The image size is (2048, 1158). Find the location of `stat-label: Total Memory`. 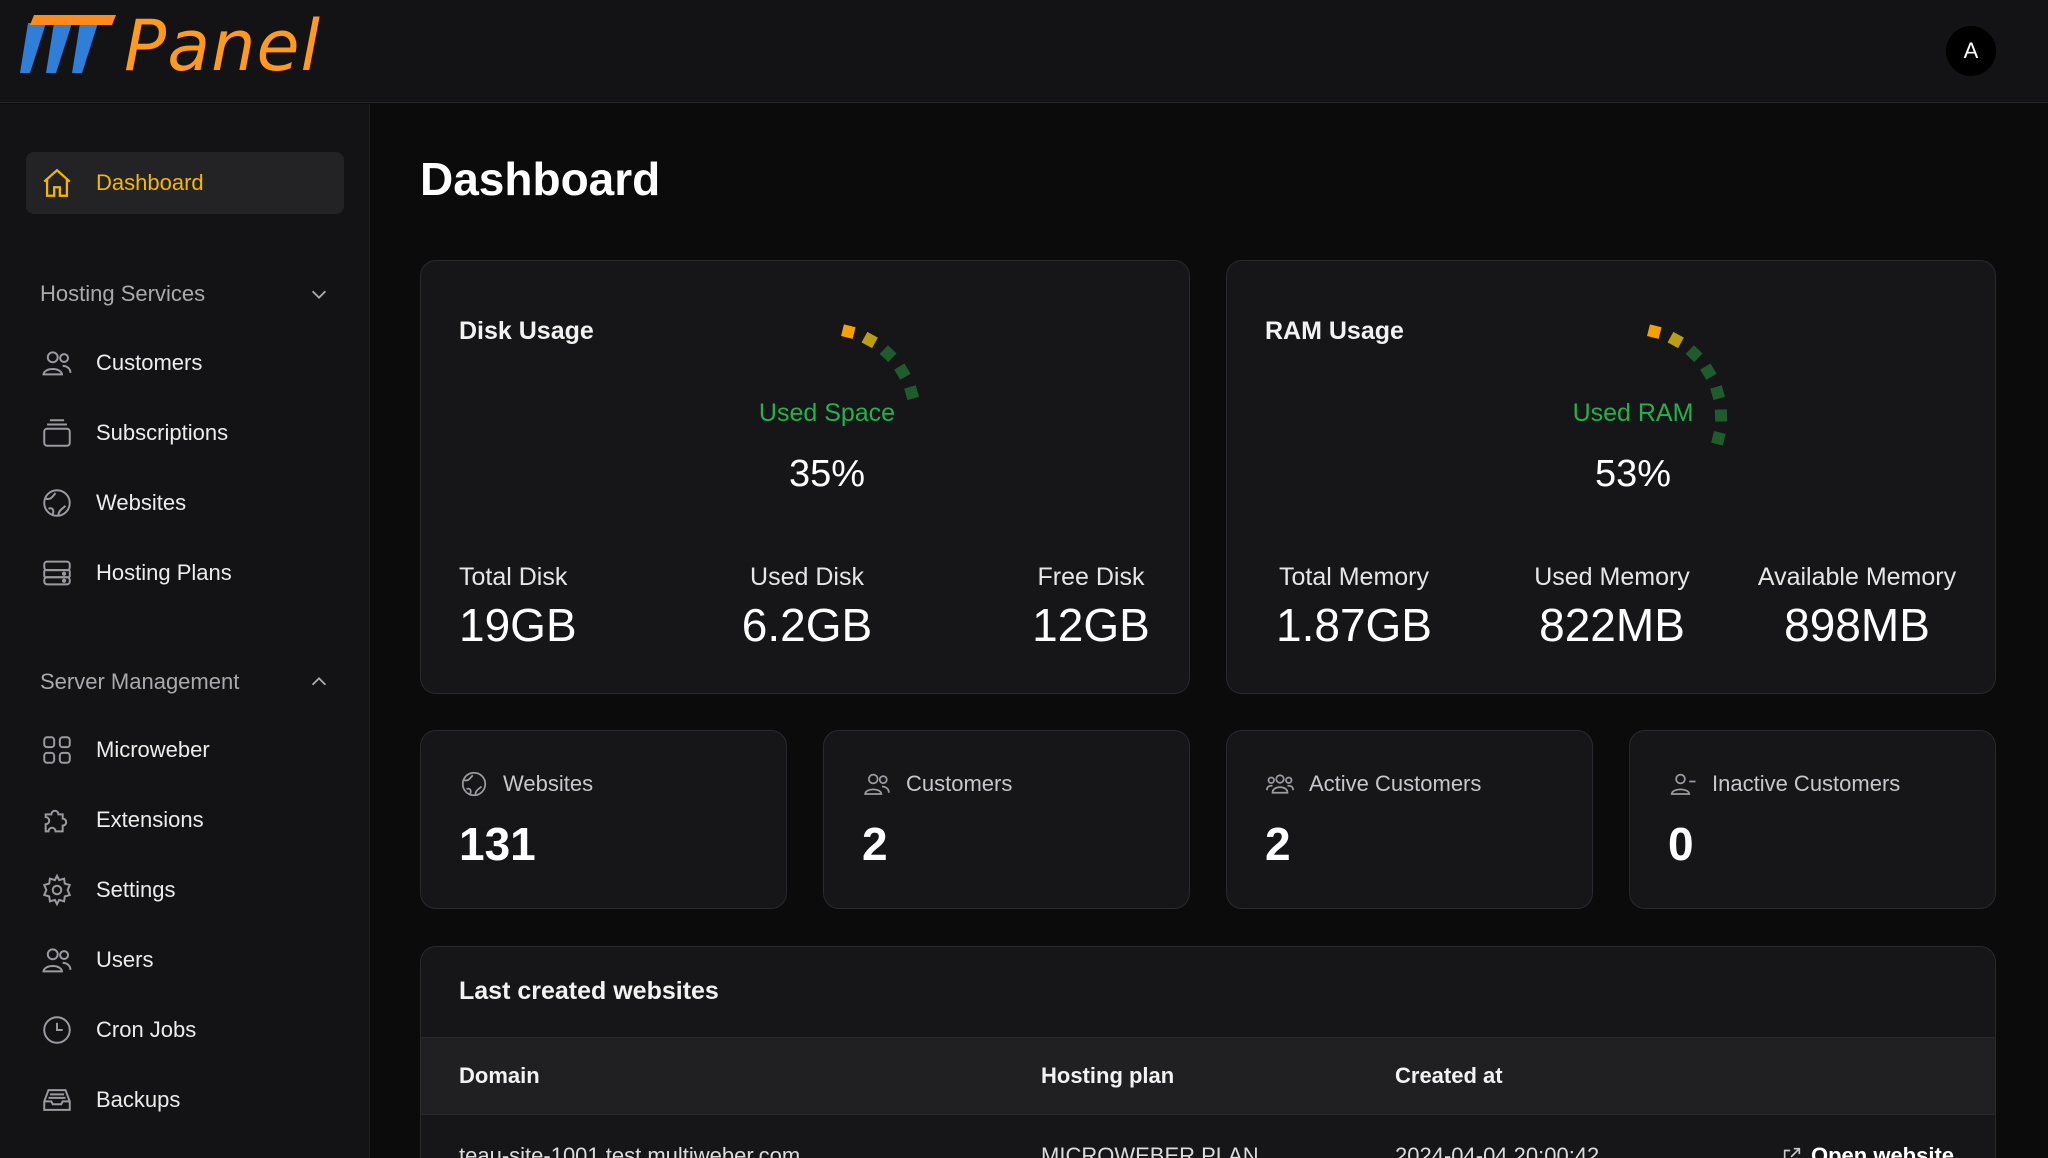

stat-label: Total Memory is located at coordinates (1354, 577).